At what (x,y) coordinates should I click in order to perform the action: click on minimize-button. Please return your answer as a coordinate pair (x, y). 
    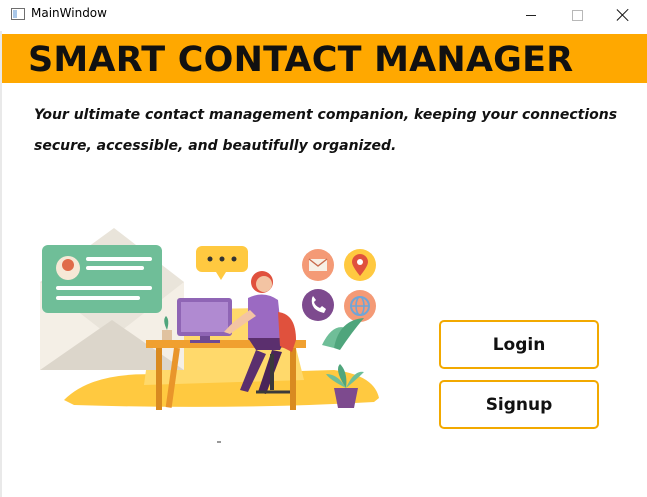
    Looking at the image, I should click on (531, 15).